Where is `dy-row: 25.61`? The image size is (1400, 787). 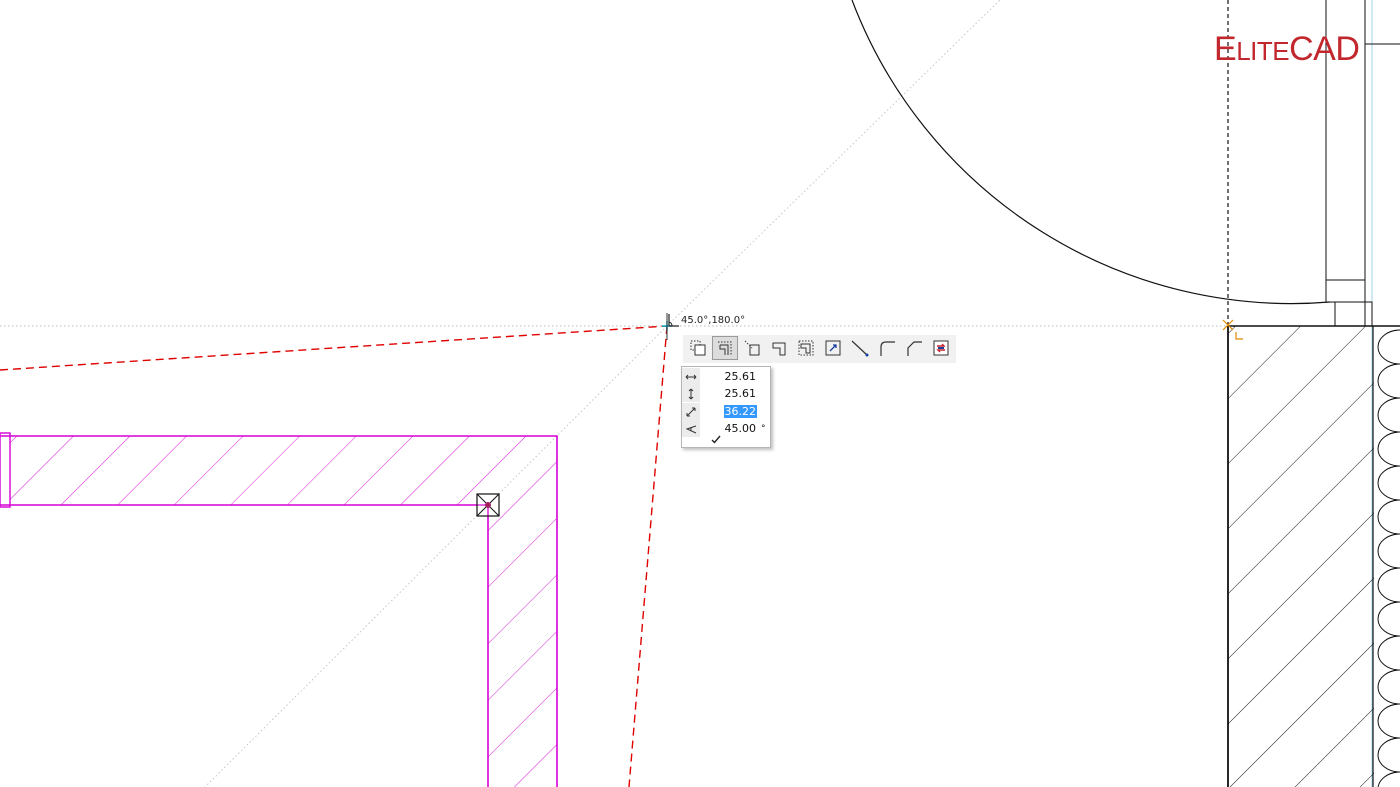 dy-row: 25.61 is located at coordinates (726, 393).